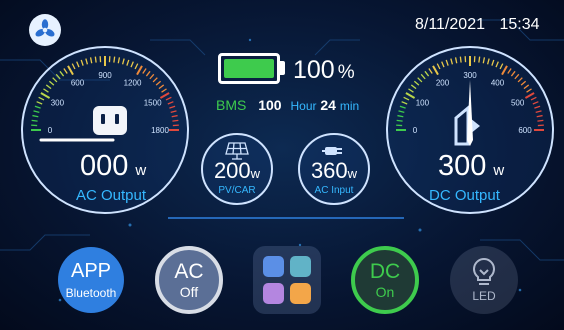 Image resolution: width=564 pixels, height=330 pixels. What do you see at coordinates (110, 120) in the screenshot?
I see `ac-outlet-icon` at bounding box center [110, 120].